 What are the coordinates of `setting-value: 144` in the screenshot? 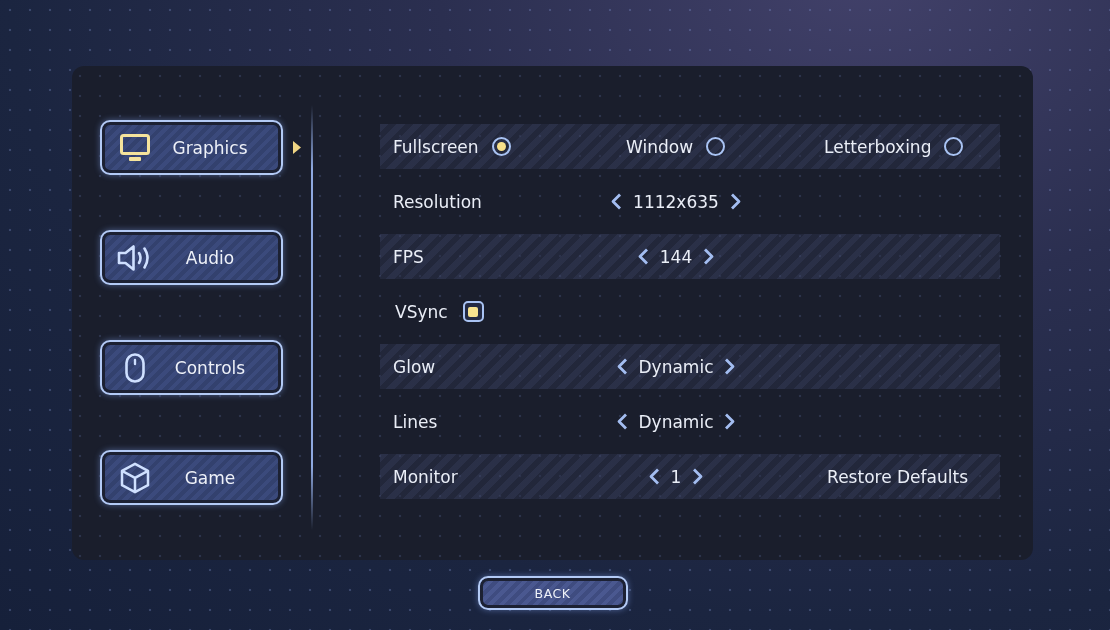 It's located at (676, 256).